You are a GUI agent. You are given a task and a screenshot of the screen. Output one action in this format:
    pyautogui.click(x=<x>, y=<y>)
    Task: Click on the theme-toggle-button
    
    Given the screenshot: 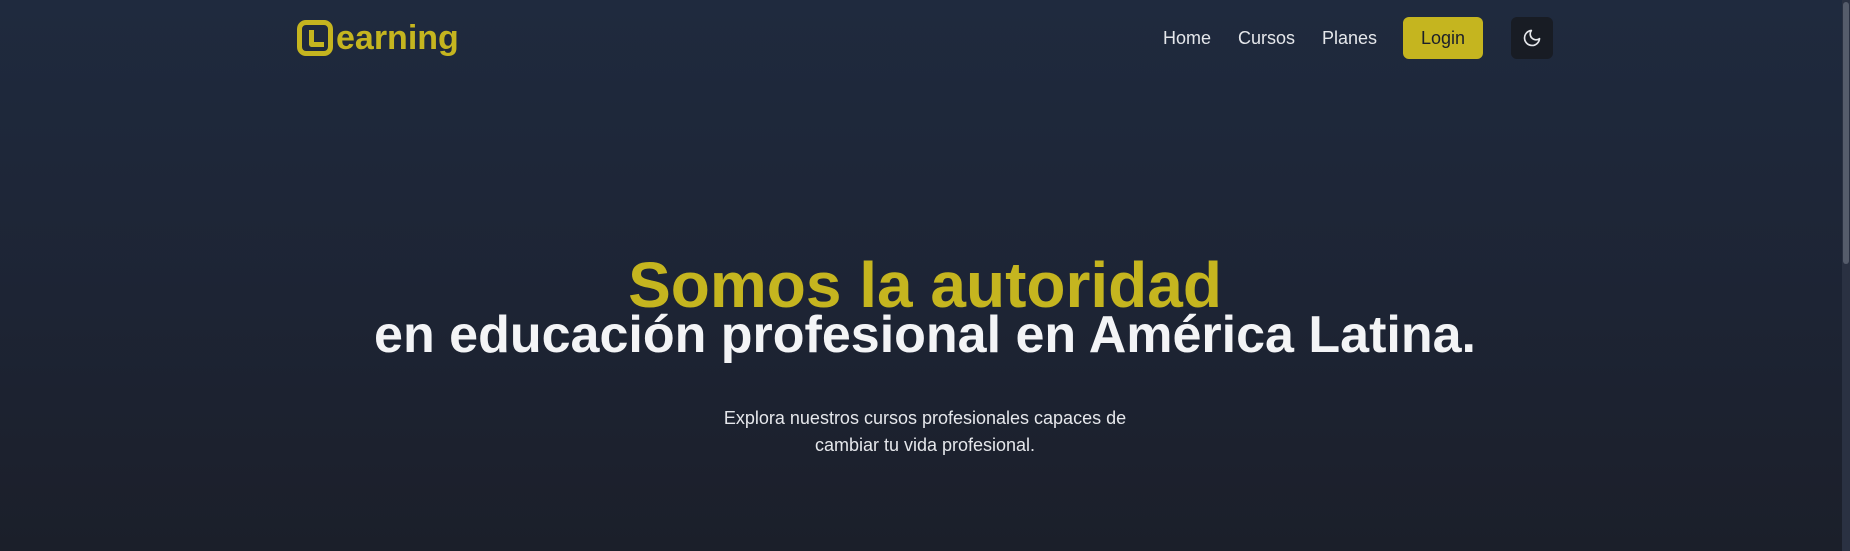 What is the action you would take?
    pyautogui.click(x=1532, y=38)
    